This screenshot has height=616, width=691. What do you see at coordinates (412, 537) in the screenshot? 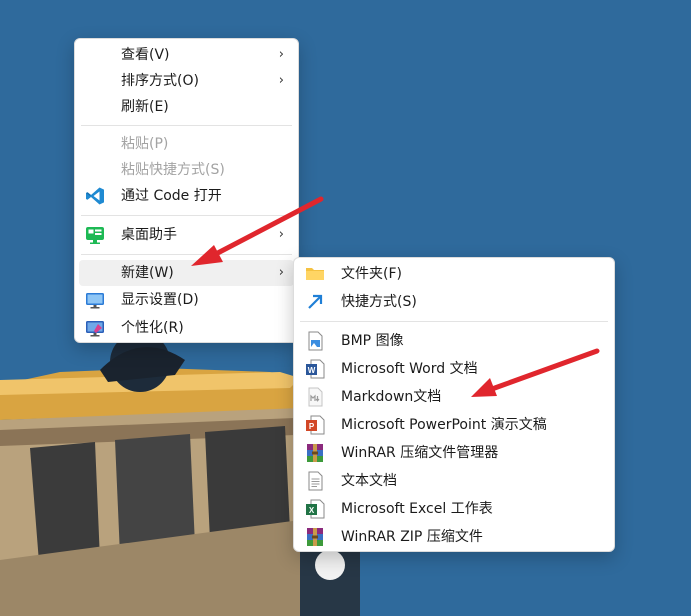
I see `menu-item-label: WinRAR ZIP 压缩文件` at bounding box center [412, 537].